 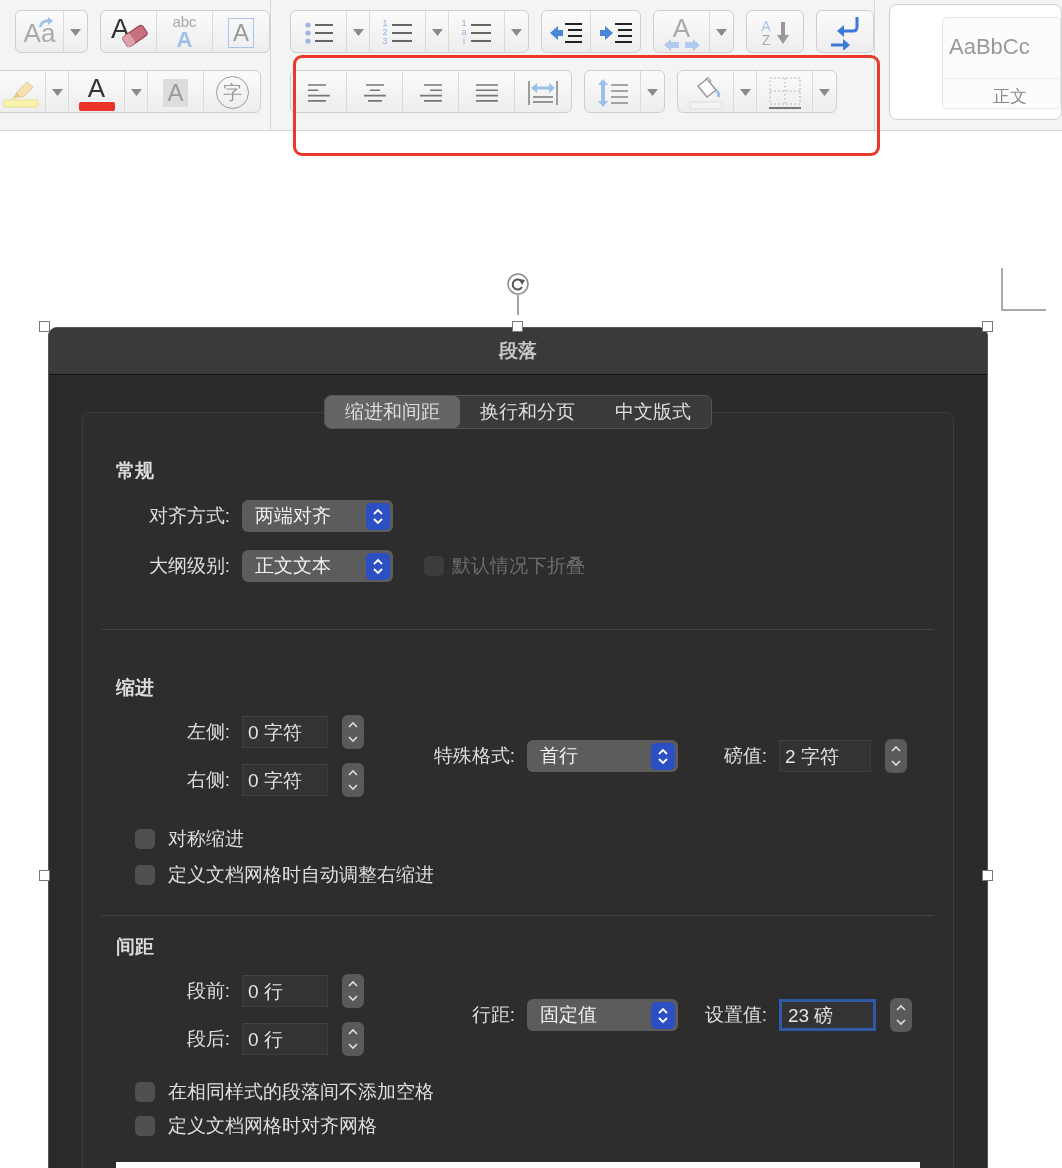 What do you see at coordinates (492, 1015) in the screenshot?
I see `field-label: 行距:` at bounding box center [492, 1015].